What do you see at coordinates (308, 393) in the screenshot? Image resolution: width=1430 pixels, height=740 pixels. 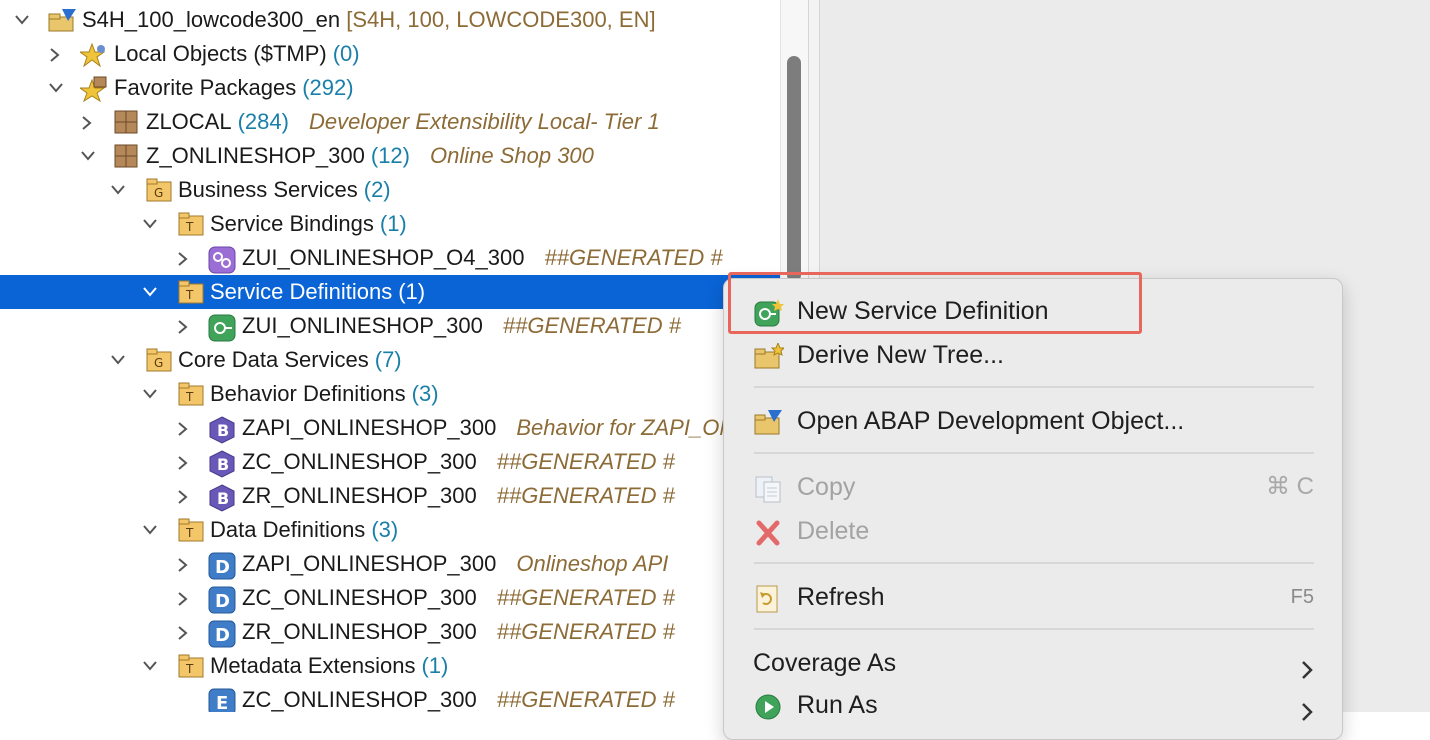 I see `behavior-definitions-label: Behavior Definitions` at bounding box center [308, 393].